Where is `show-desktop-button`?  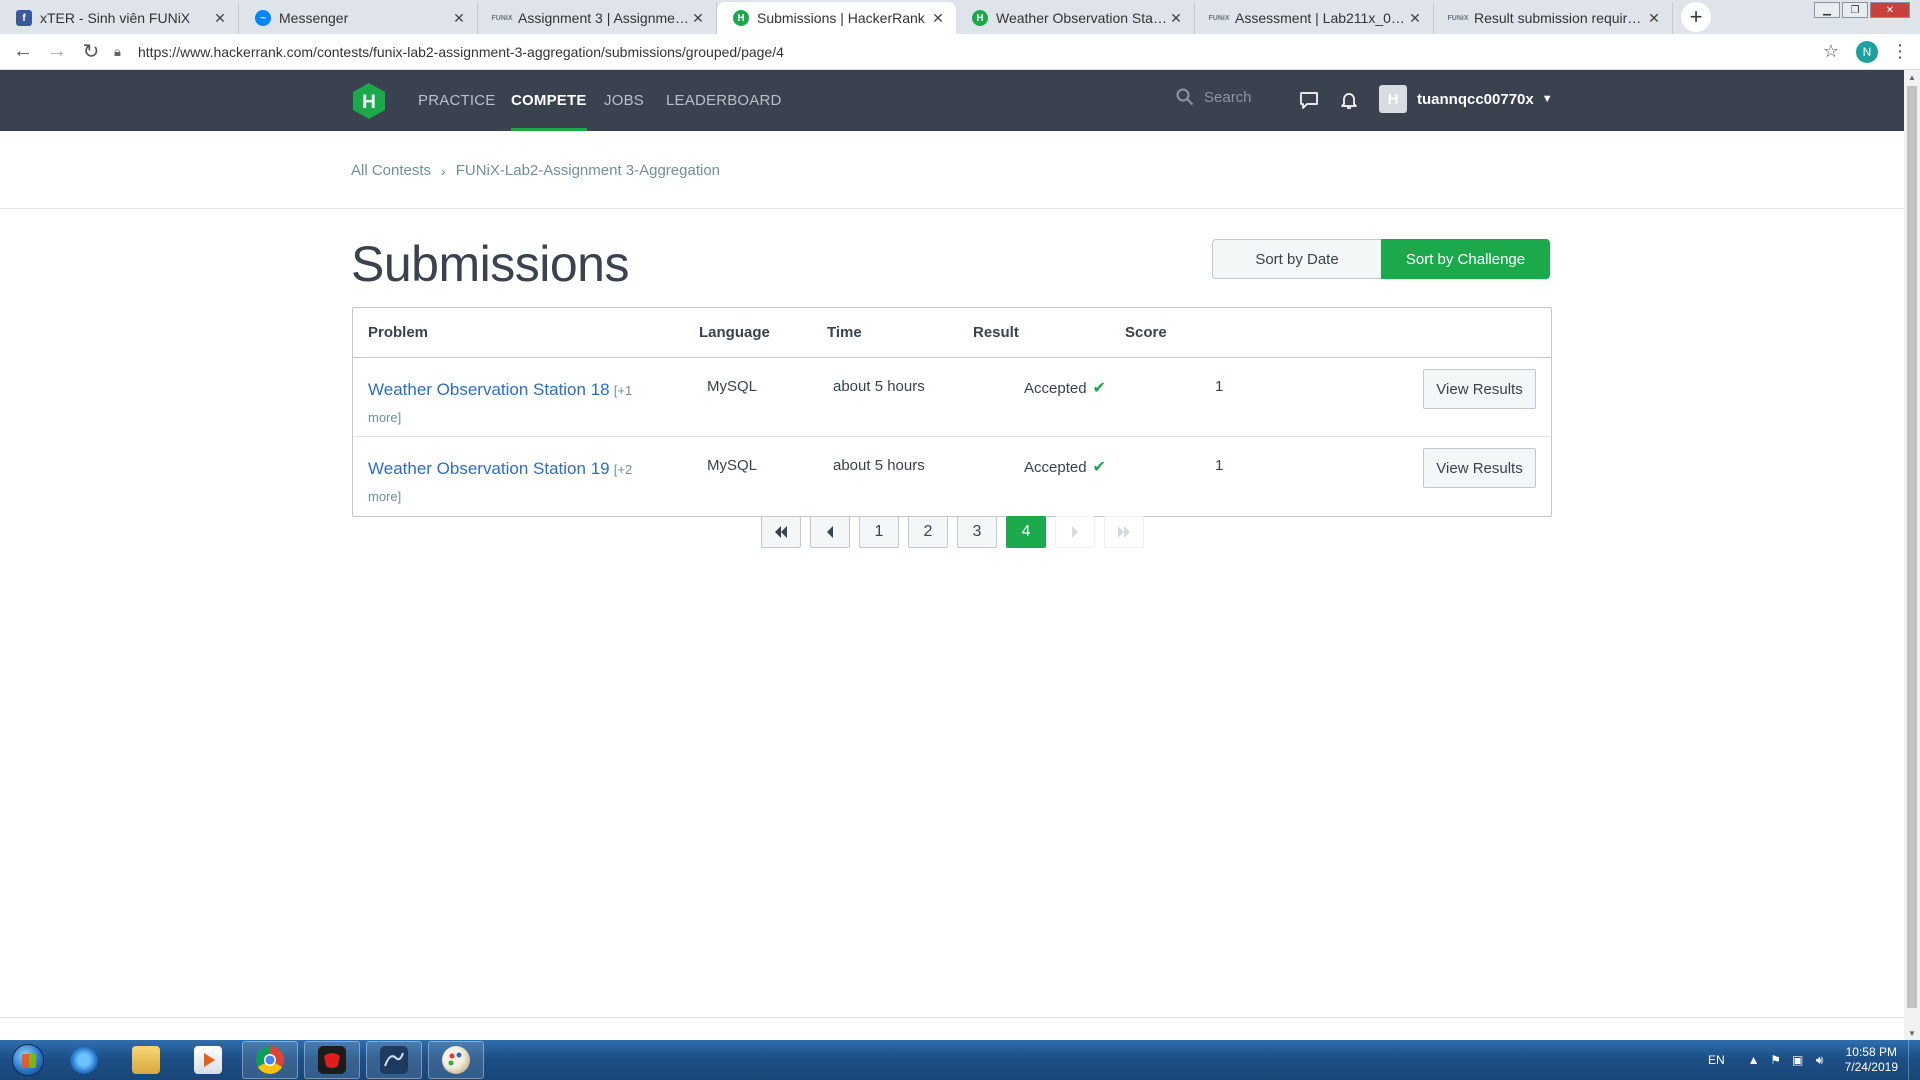 show-desktop-button is located at coordinates (1914, 1060).